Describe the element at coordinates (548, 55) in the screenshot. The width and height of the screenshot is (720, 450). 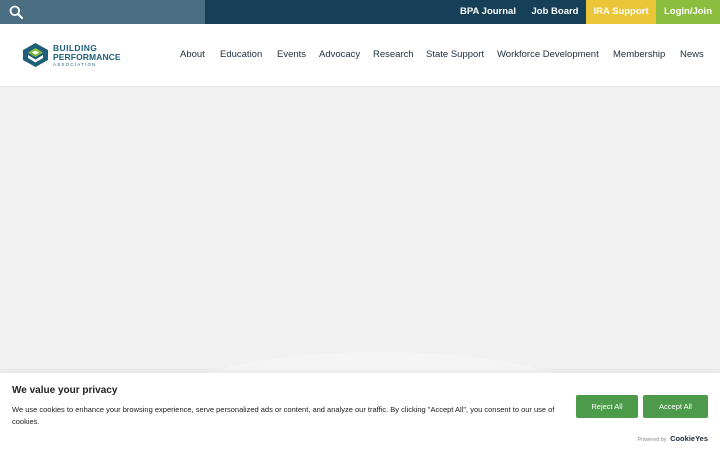
I see `nav-item-workforce-development: Workforce Development` at that location.